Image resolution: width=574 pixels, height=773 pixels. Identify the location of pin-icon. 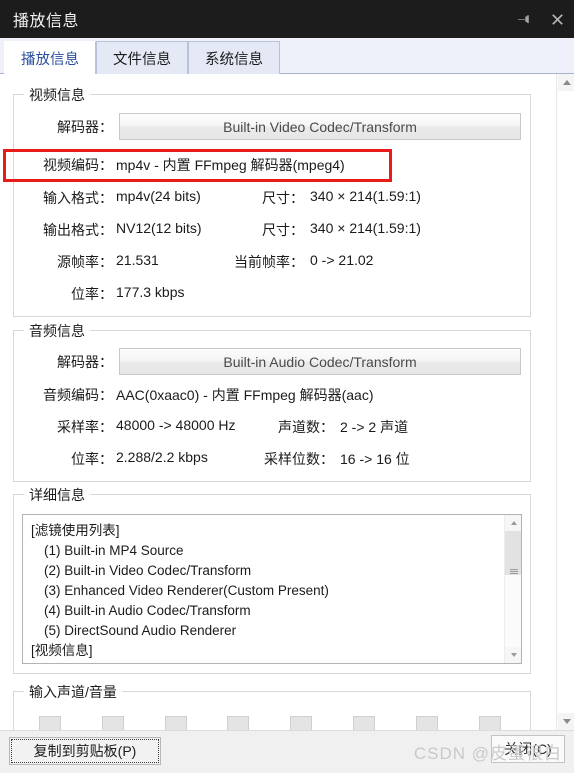
(523, 19).